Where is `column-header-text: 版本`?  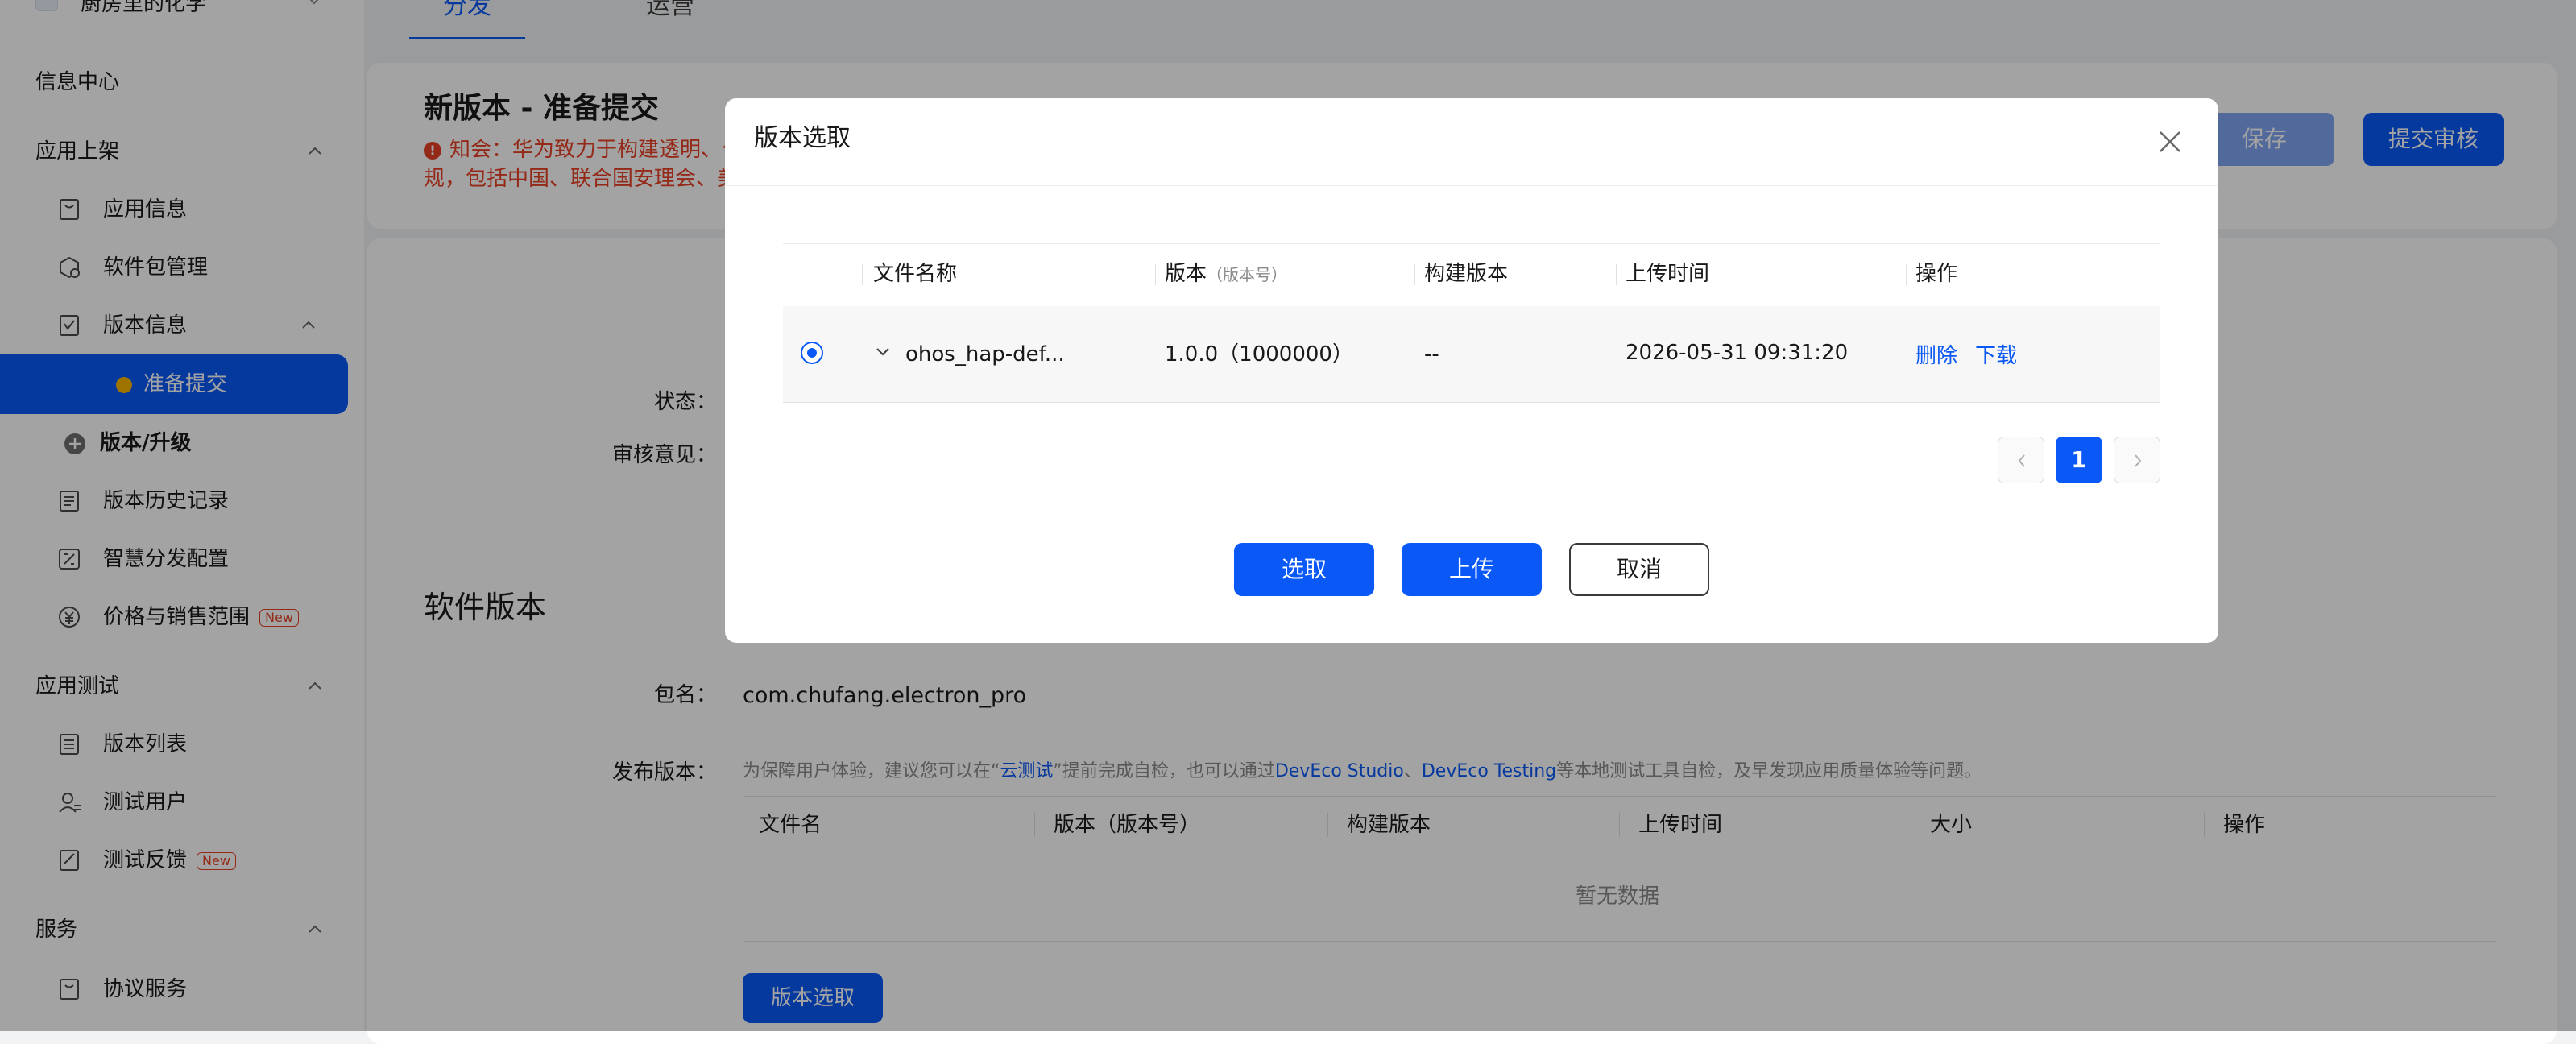 column-header-text: 版本 is located at coordinates (1186, 274).